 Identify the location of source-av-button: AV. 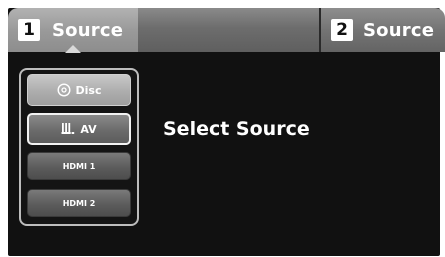
(79, 129).